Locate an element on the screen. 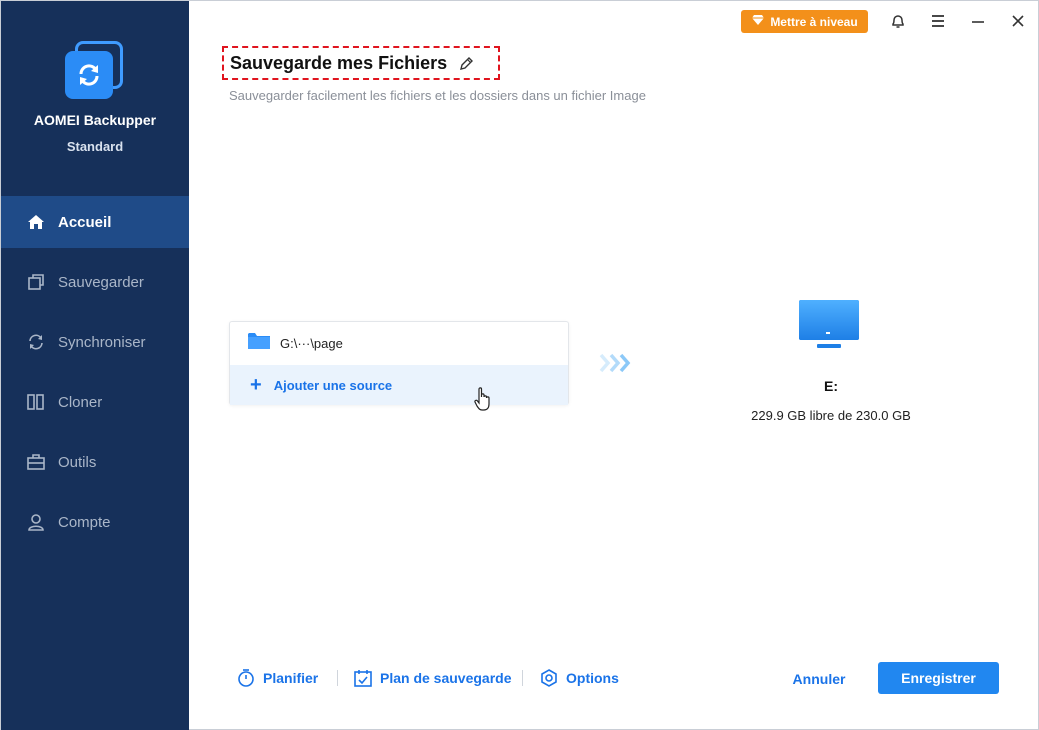 This screenshot has height=730, width=1039. backup-plan-button: Plan de sauvegarde is located at coordinates (432, 678).